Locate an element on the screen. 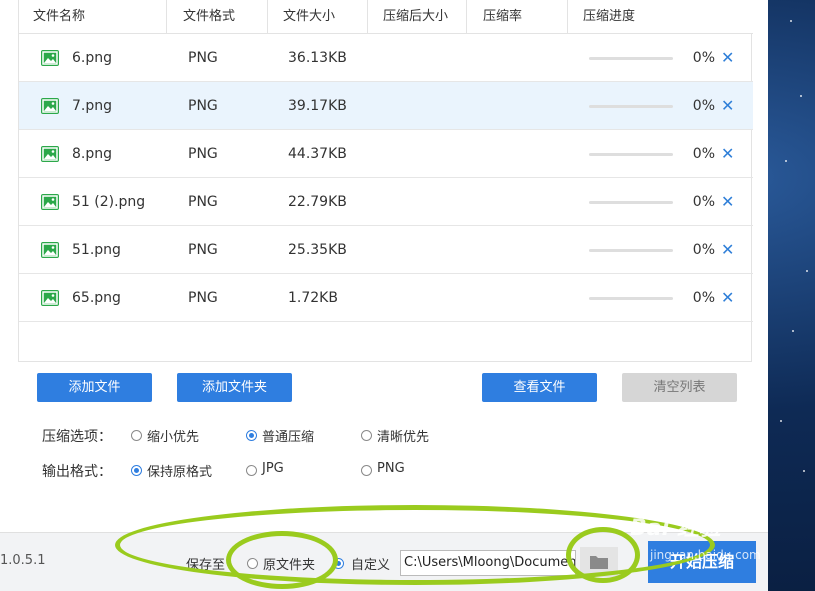 The height and width of the screenshot is (591, 815). file-name: 51 (2).png is located at coordinates (109, 202).